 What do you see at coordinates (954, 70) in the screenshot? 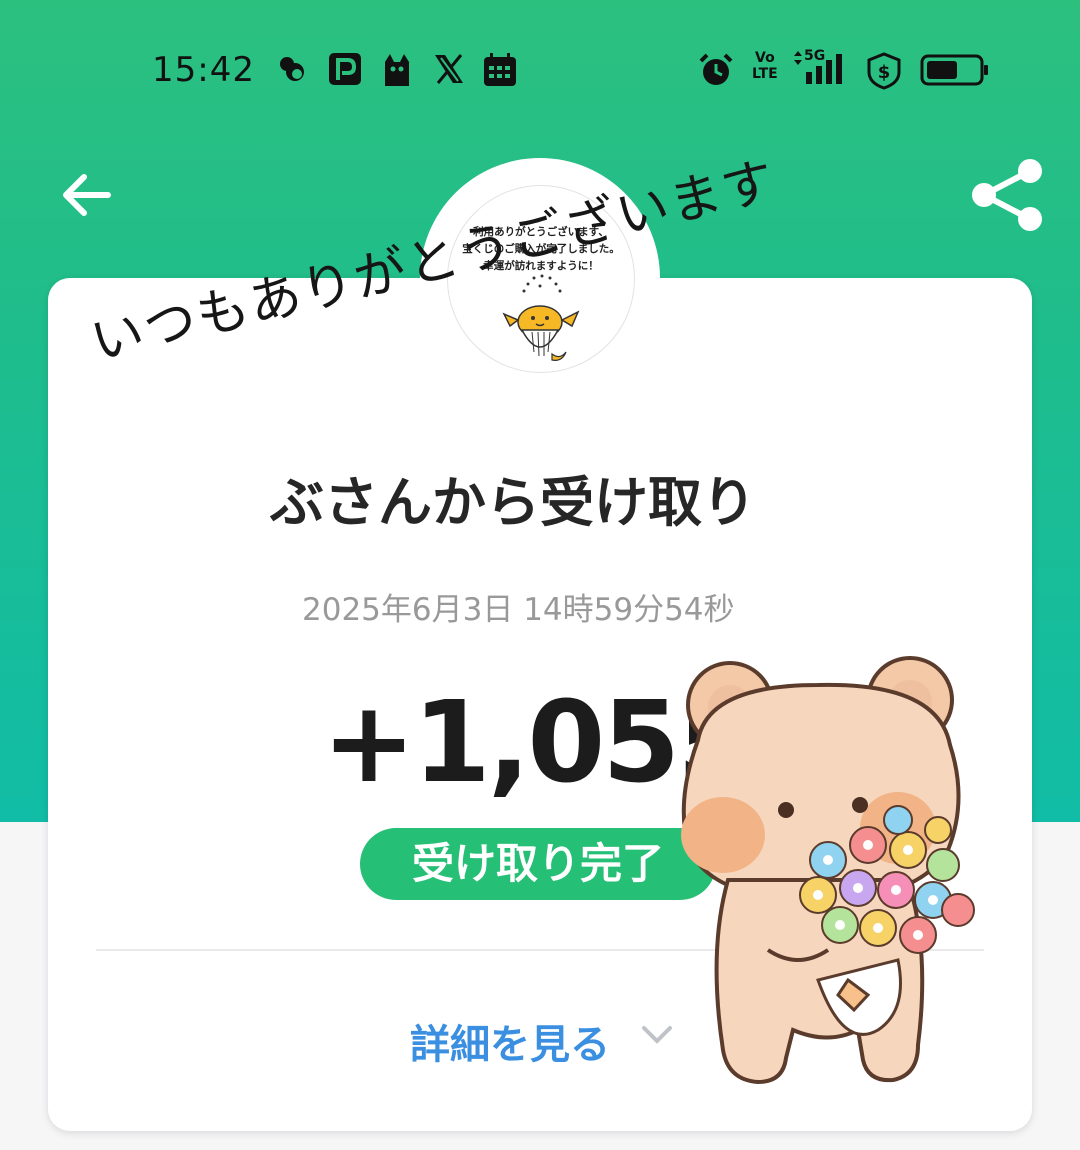
I see `battery-icon` at bounding box center [954, 70].